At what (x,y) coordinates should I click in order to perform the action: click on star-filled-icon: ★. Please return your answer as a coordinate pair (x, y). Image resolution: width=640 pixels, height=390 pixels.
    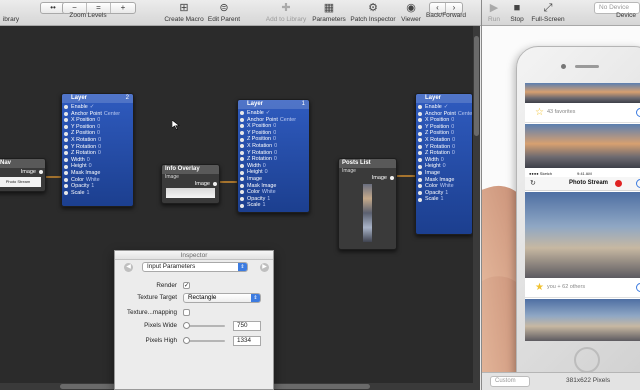
    Looking at the image, I should click on (539, 288).